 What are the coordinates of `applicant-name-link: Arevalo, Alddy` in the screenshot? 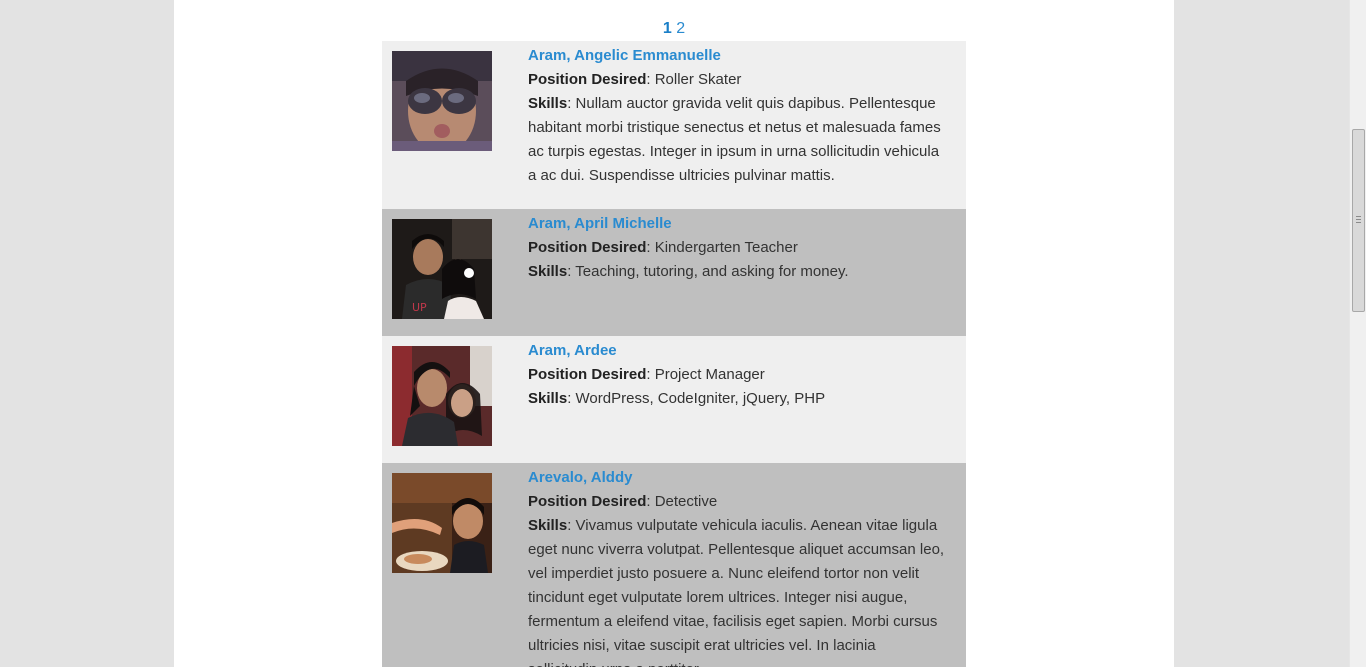 It's located at (580, 478).